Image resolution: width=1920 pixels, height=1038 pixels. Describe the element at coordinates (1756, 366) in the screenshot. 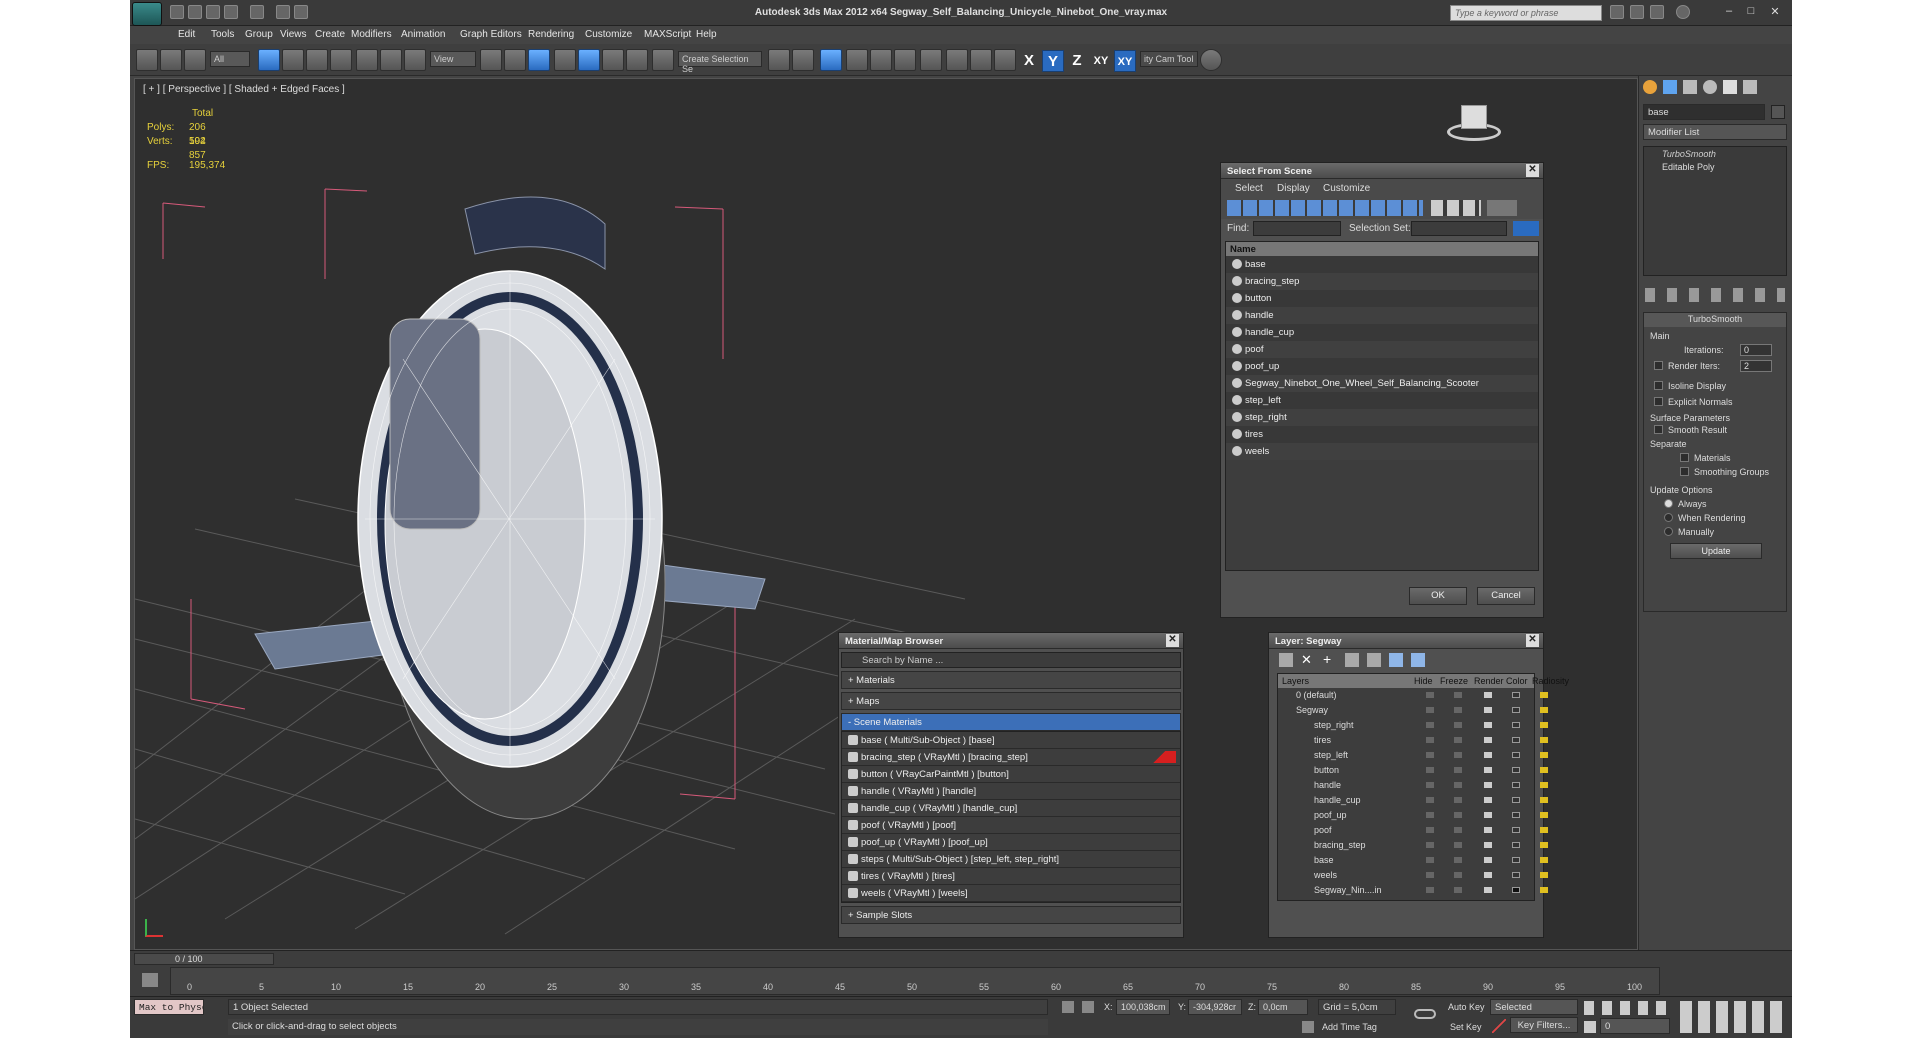

I see `render-iters-spinner: 2` at that location.